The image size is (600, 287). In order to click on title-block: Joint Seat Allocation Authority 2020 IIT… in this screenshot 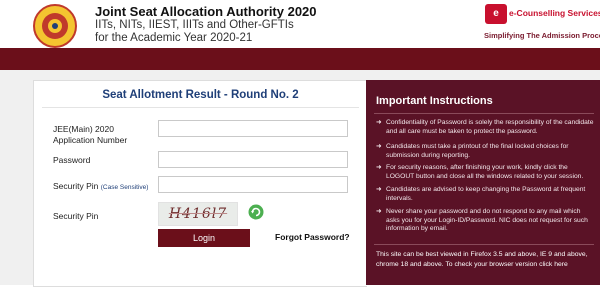, I will do `click(206, 24)`.